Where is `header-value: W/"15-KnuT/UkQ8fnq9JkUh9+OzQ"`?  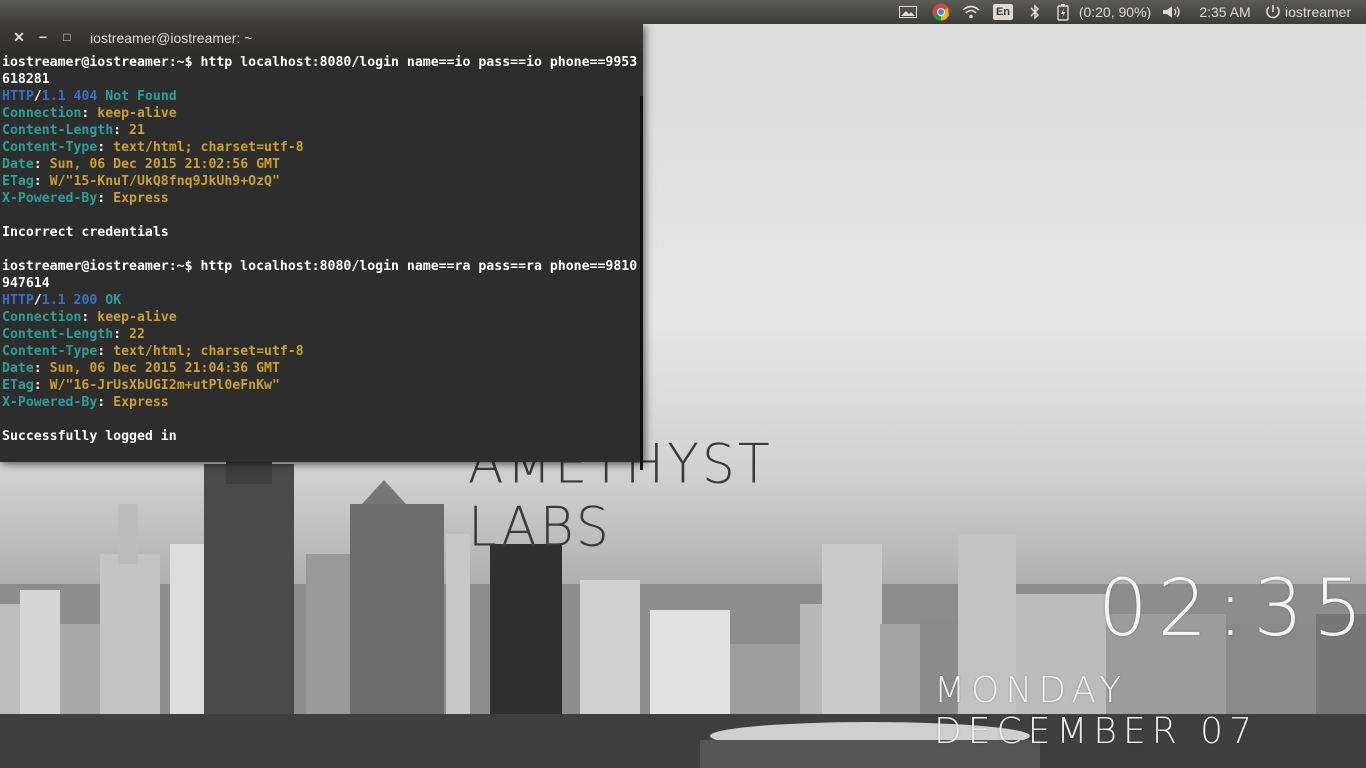
header-value: W/"15-KnuT/UkQ8fnq9JkUh9+OzQ" is located at coordinates (164, 181).